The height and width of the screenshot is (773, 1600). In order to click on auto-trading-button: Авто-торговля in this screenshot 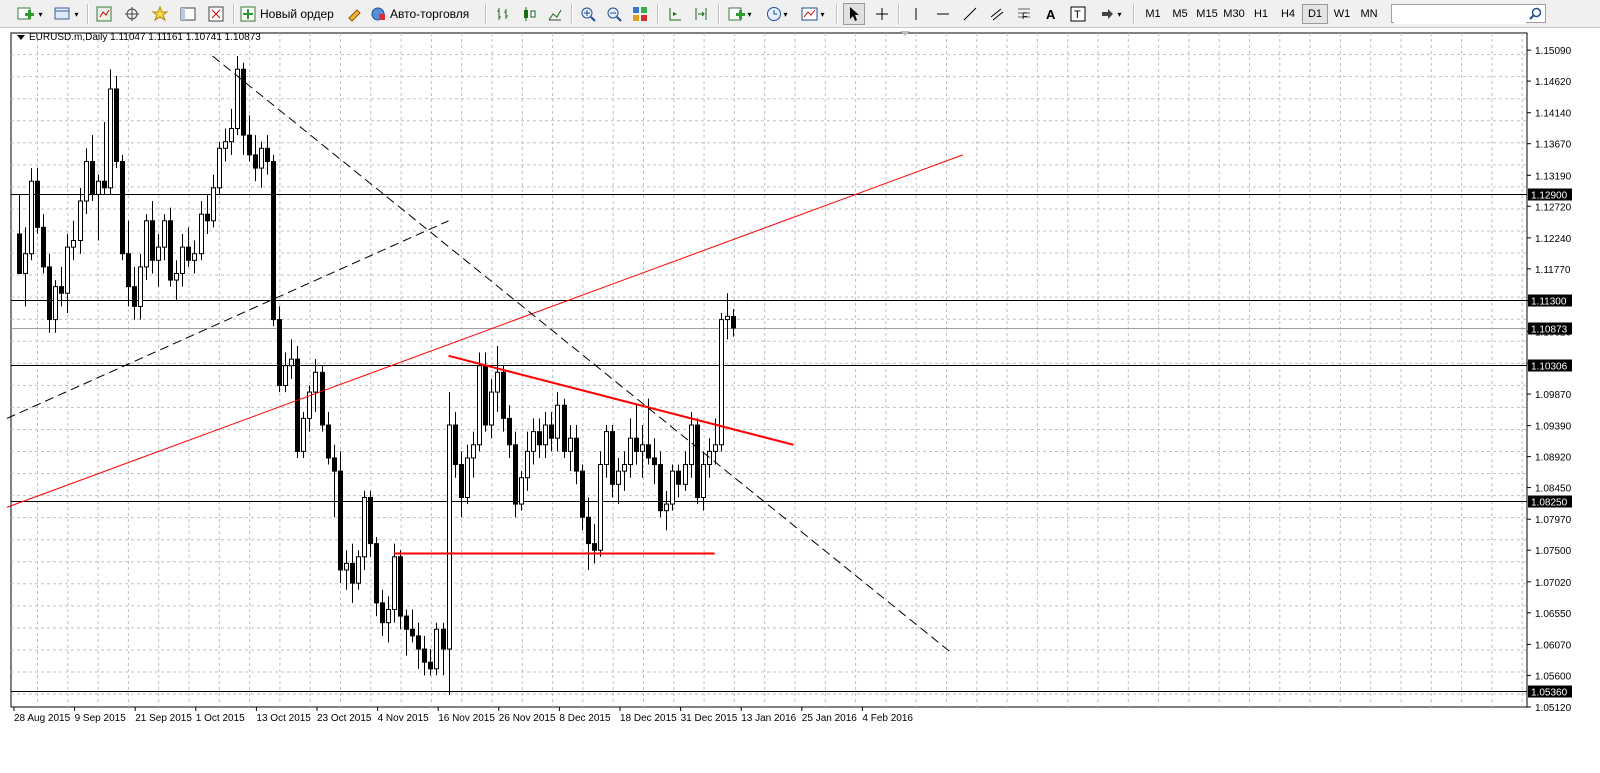, I will do `click(426, 14)`.